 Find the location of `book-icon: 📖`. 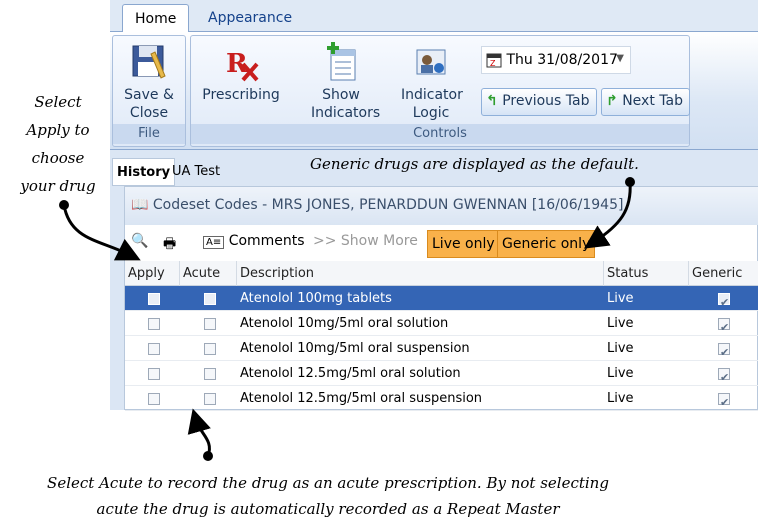

book-icon: 📖 is located at coordinates (140, 205).